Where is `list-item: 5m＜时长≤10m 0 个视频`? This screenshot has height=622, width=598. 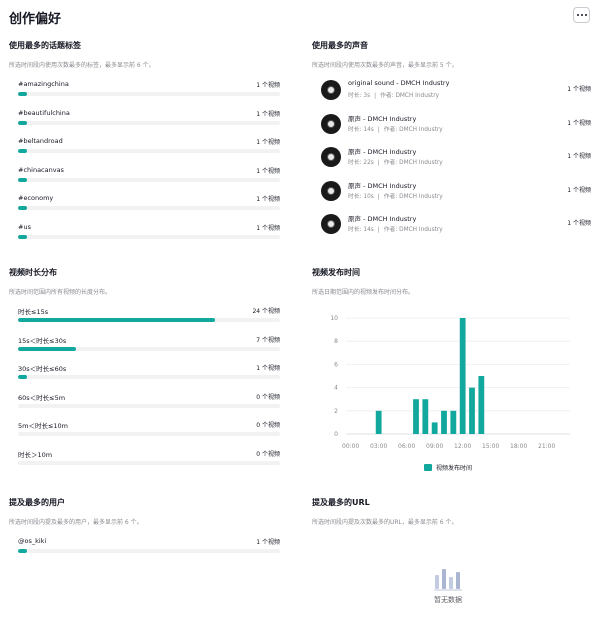 list-item: 5m＜时长≤10m 0 个视频 is located at coordinates (149, 431).